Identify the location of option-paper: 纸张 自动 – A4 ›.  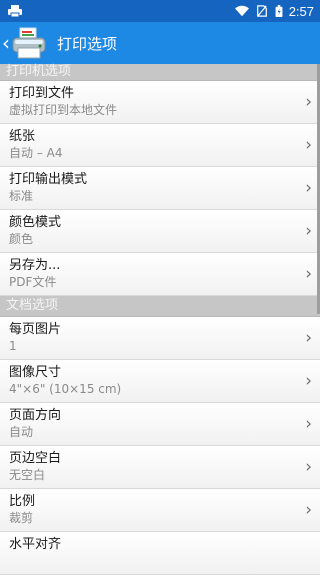
(160, 145).